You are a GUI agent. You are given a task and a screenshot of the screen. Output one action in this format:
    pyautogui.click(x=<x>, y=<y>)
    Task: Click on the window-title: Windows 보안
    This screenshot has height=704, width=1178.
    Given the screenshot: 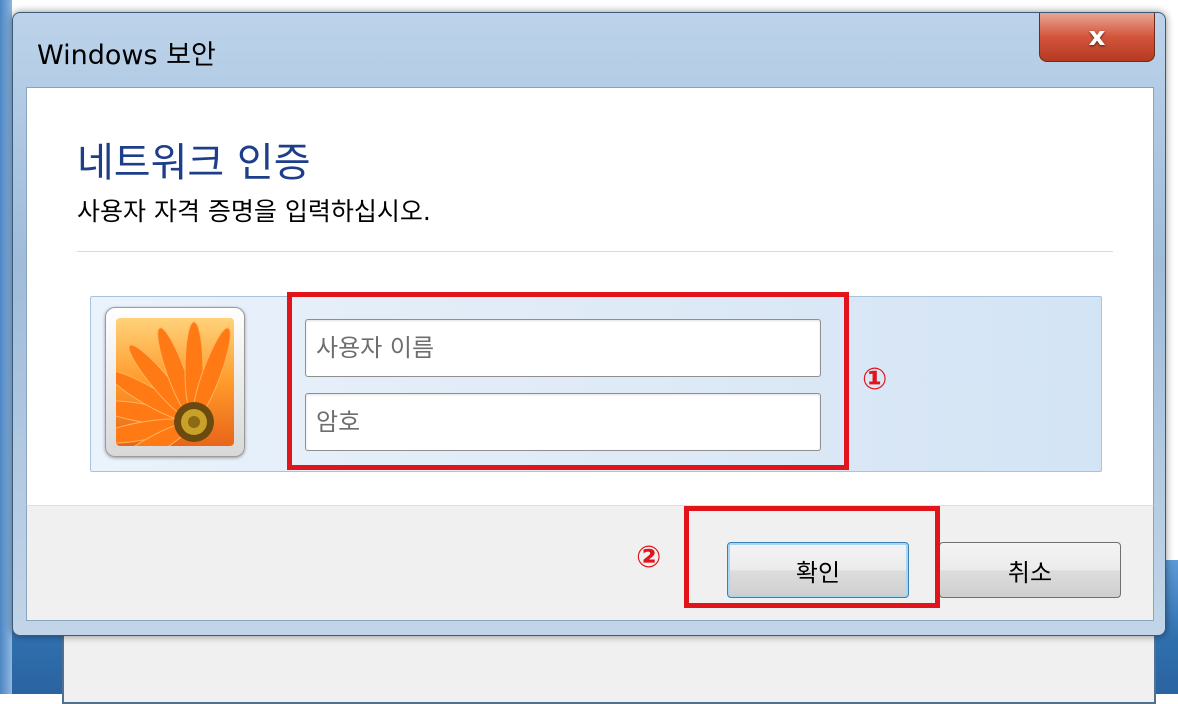 What is the action you would take?
    pyautogui.click(x=126, y=55)
    